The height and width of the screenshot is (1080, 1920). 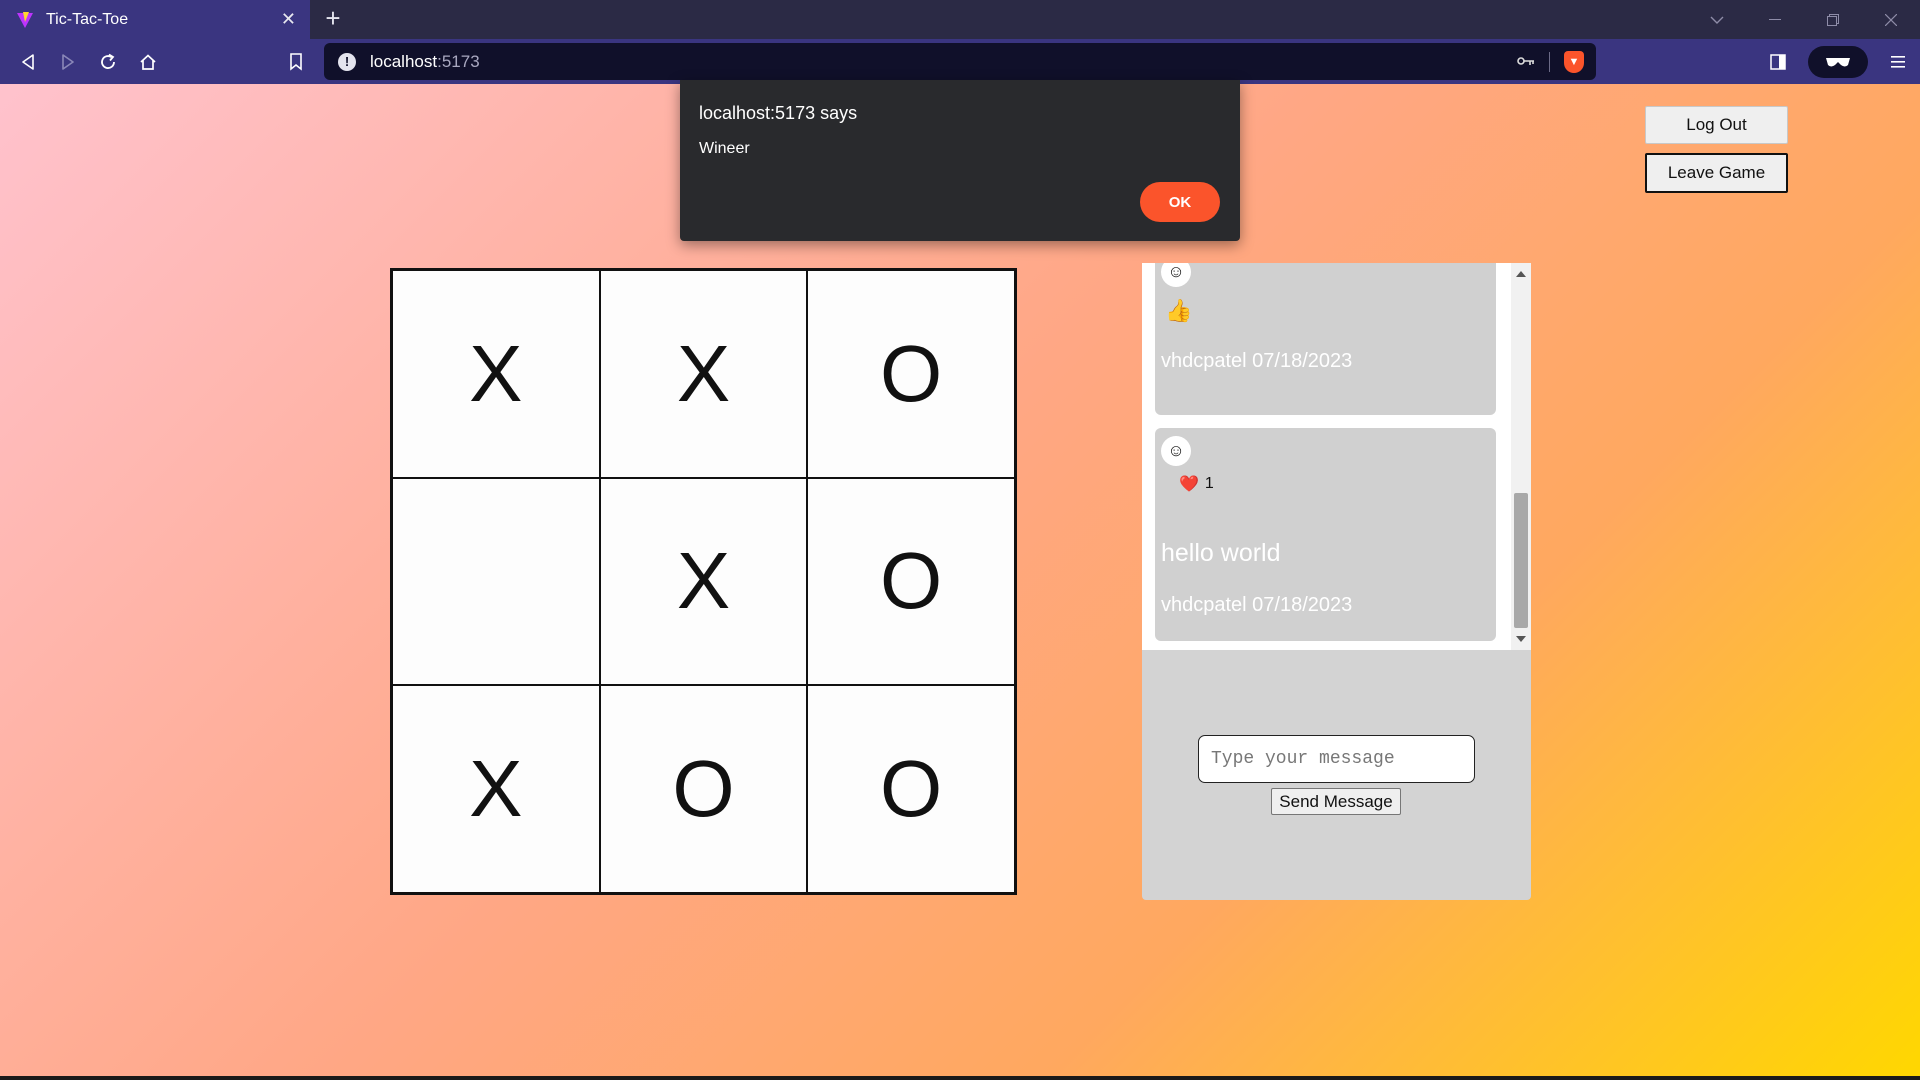 What do you see at coordinates (1209, 483) in the screenshot?
I see `reaction-count: 1` at bounding box center [1209, 483].